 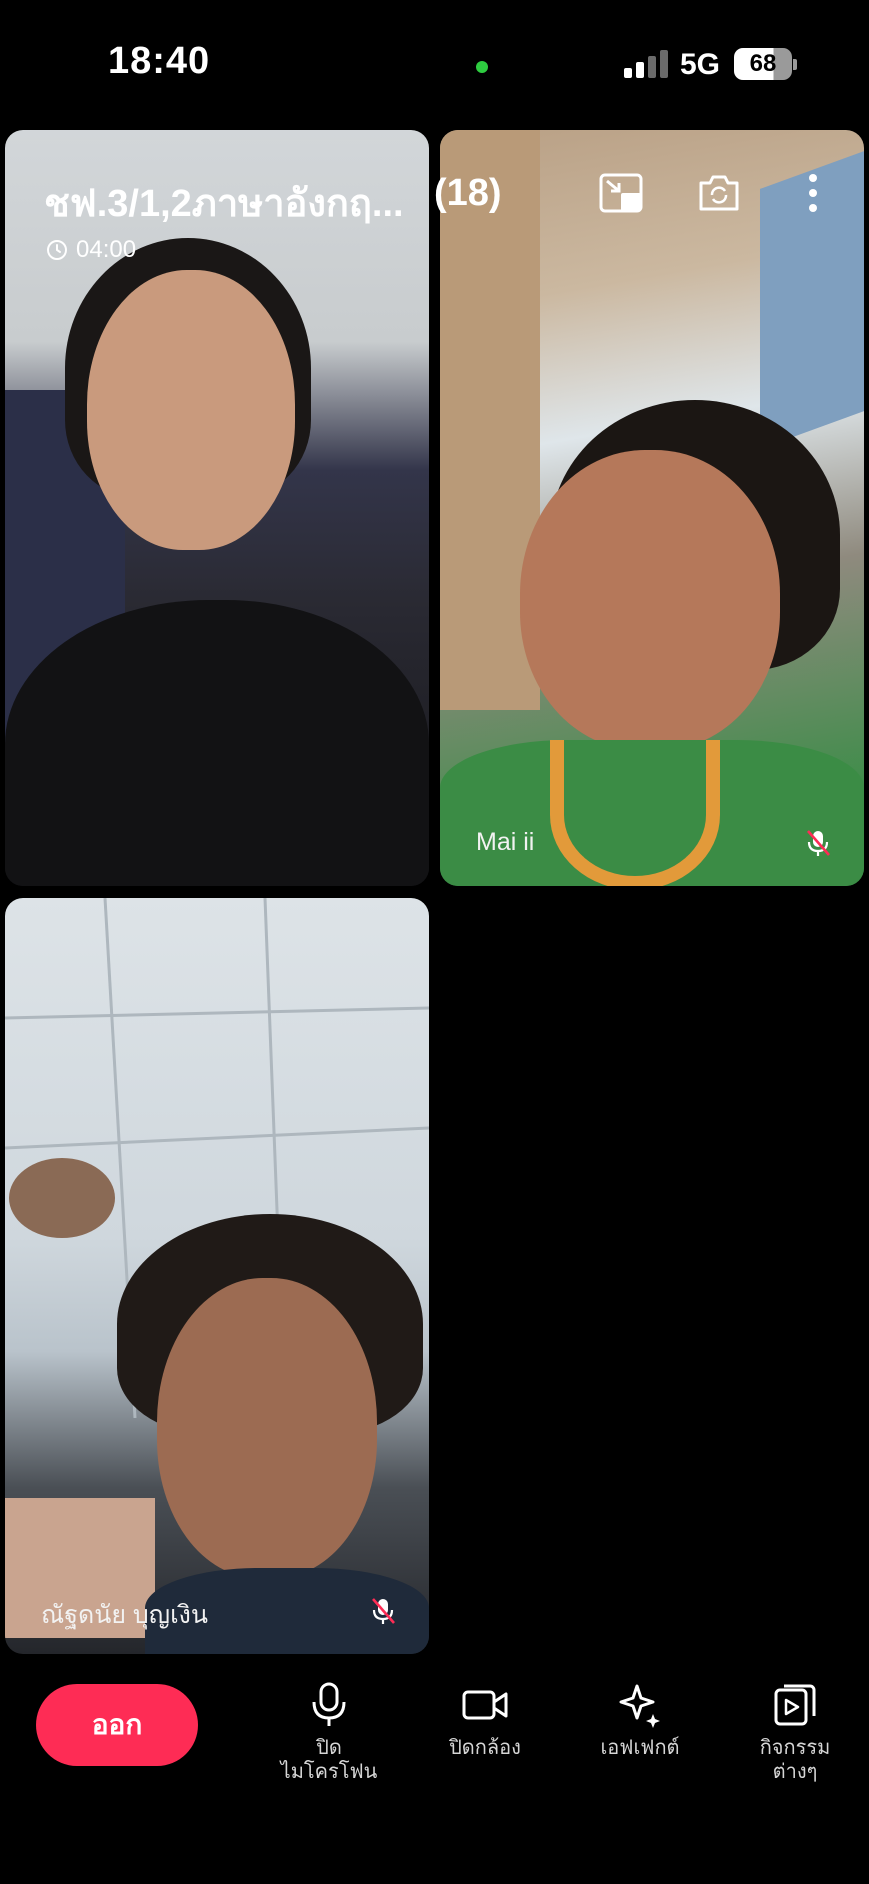 What do you see at coordinates (468, 193) in the screenshot?
I see `participant-count: (18)` at bounding box center [468, 193].